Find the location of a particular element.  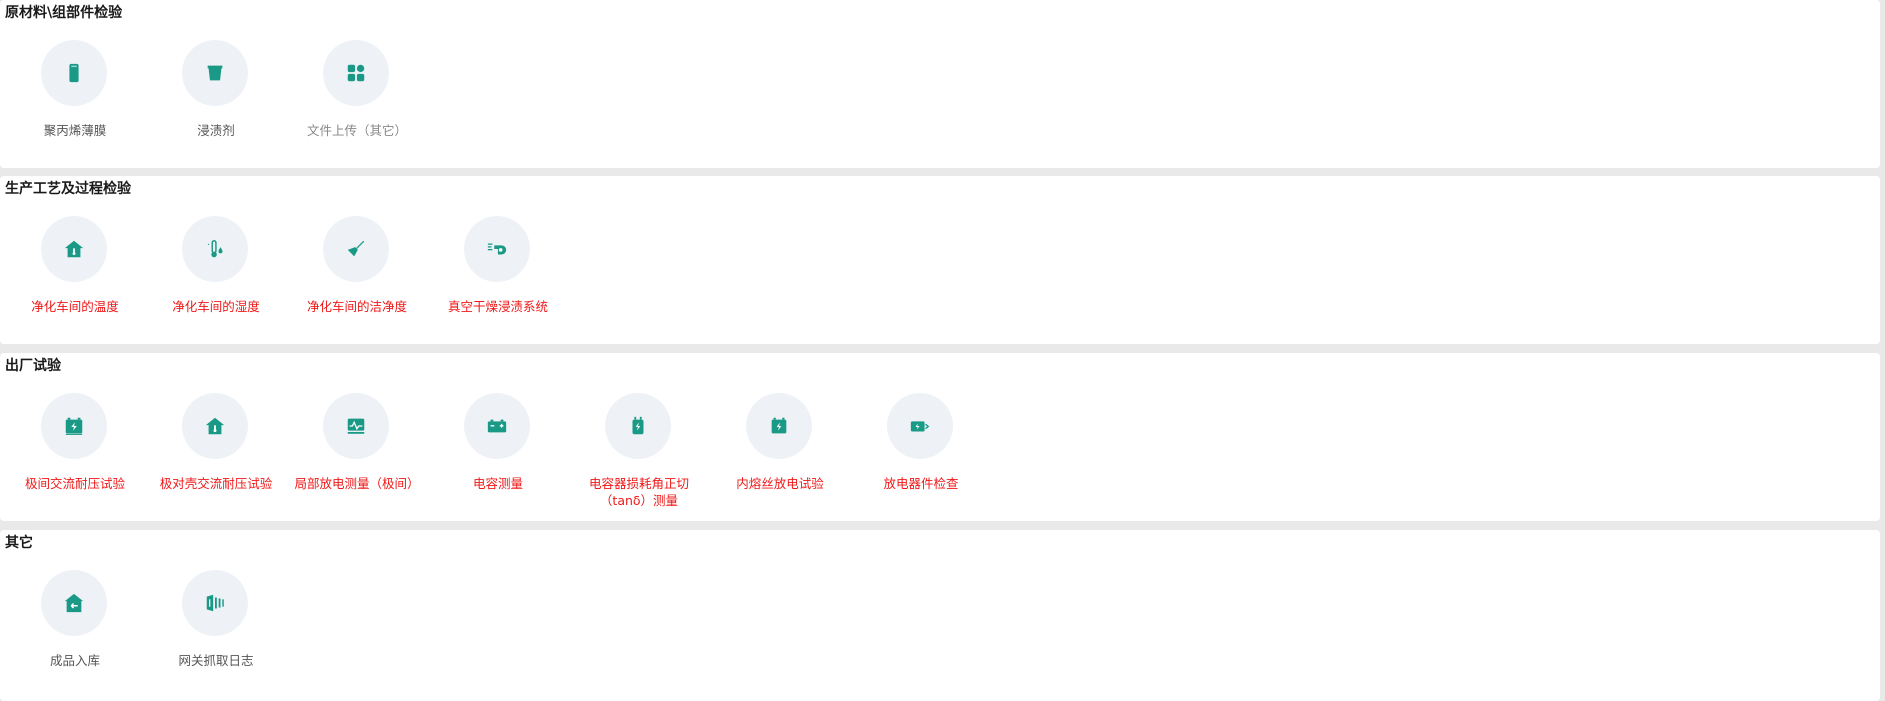

grid-icon is located at coordinates (356, 73).